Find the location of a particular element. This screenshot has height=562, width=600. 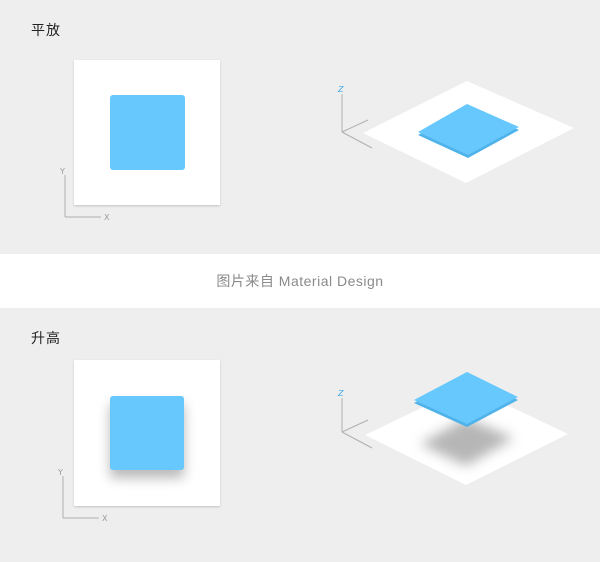

flat-isometric-view: Z is located at coordinates (455, 132).